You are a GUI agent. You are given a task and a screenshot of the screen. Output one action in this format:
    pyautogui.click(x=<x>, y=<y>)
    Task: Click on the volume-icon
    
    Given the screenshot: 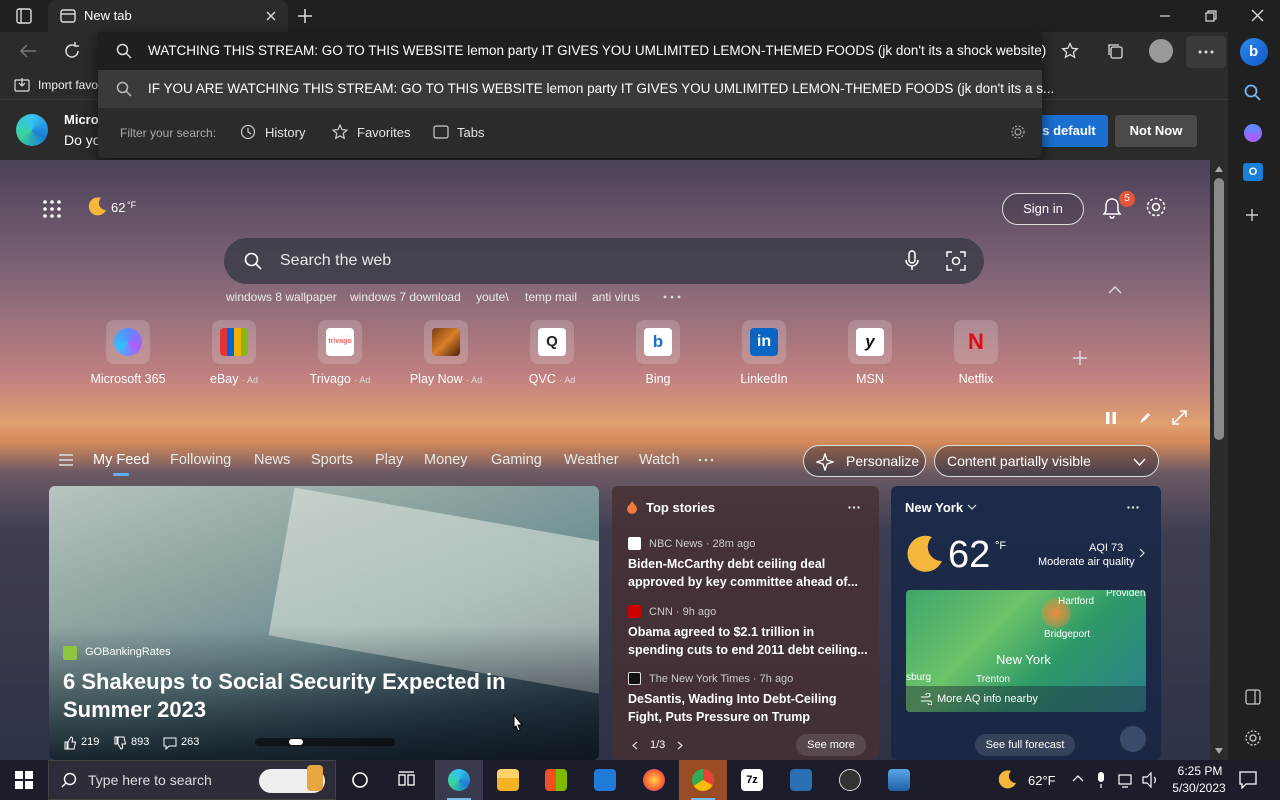 What is the action you would take?
    pyautogui.click(x=1151, y=780)
    